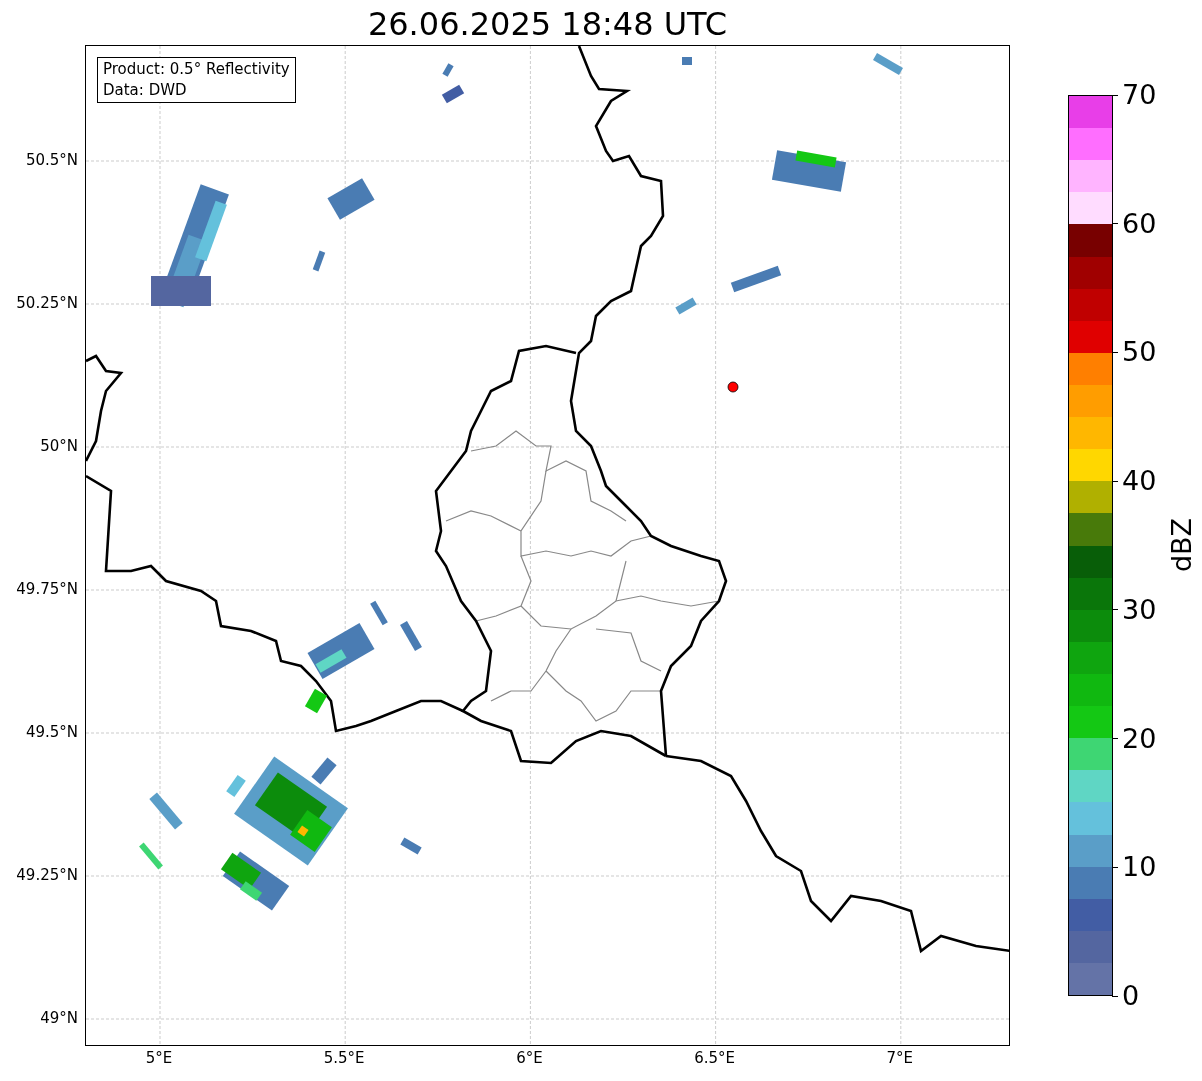 This screenshot has width=1202, height=1081. What do you see at coordinates (47, 303) in the screenshot?
I see `y-tick-label: 50.25°N` at bounding box center [47, 303].